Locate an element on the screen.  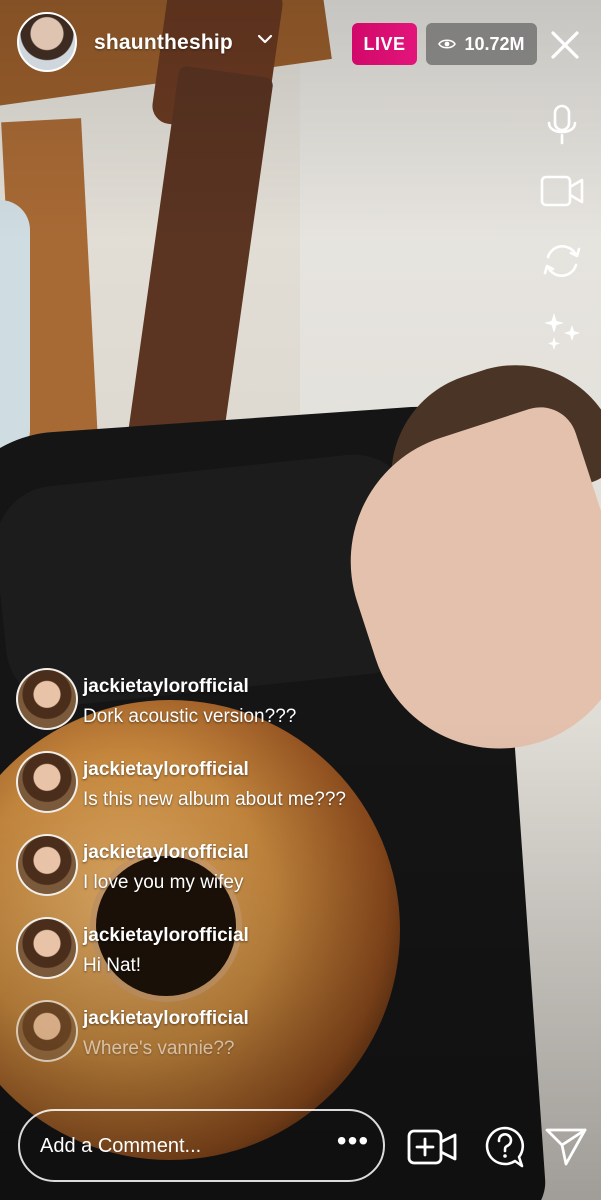
live-badge: LIVE is located at coordinates (384, 44).